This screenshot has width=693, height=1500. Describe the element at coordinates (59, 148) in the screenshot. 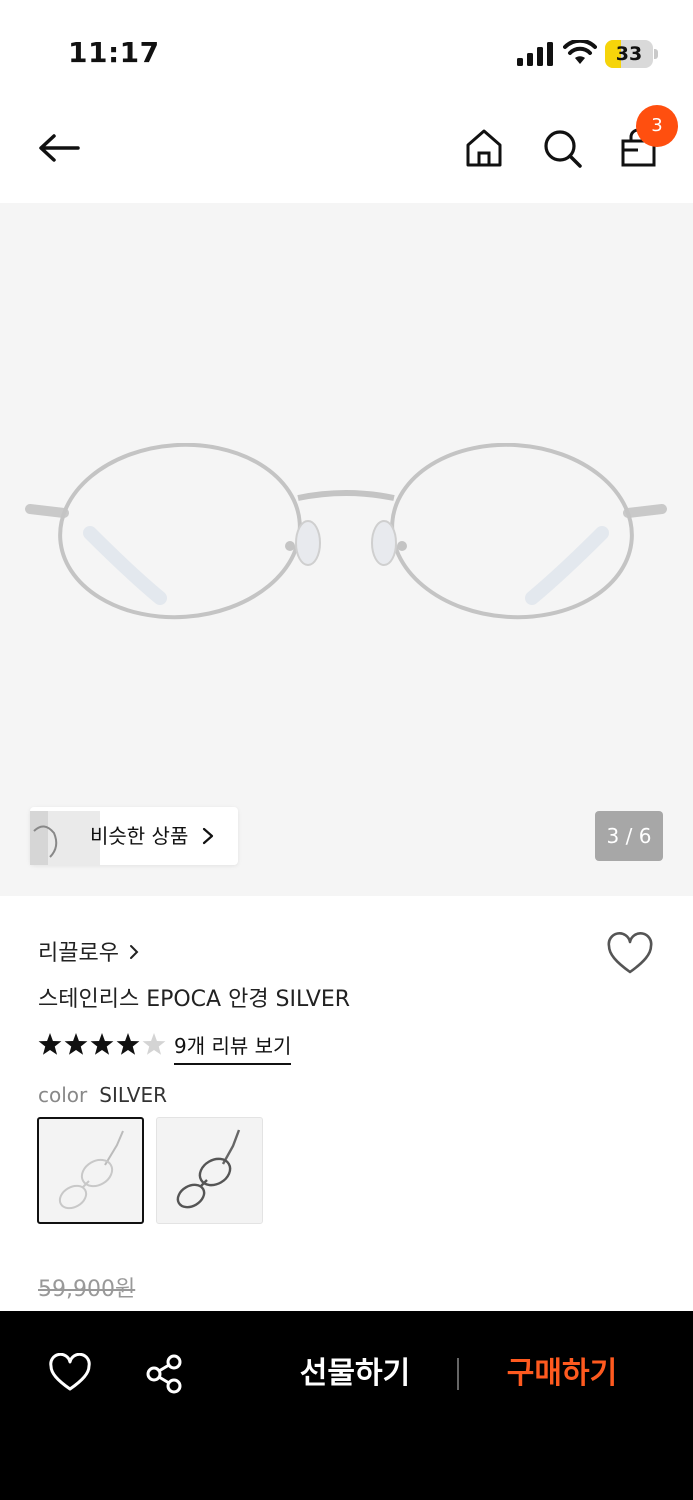

I see `back-arrow-icon` at that location.